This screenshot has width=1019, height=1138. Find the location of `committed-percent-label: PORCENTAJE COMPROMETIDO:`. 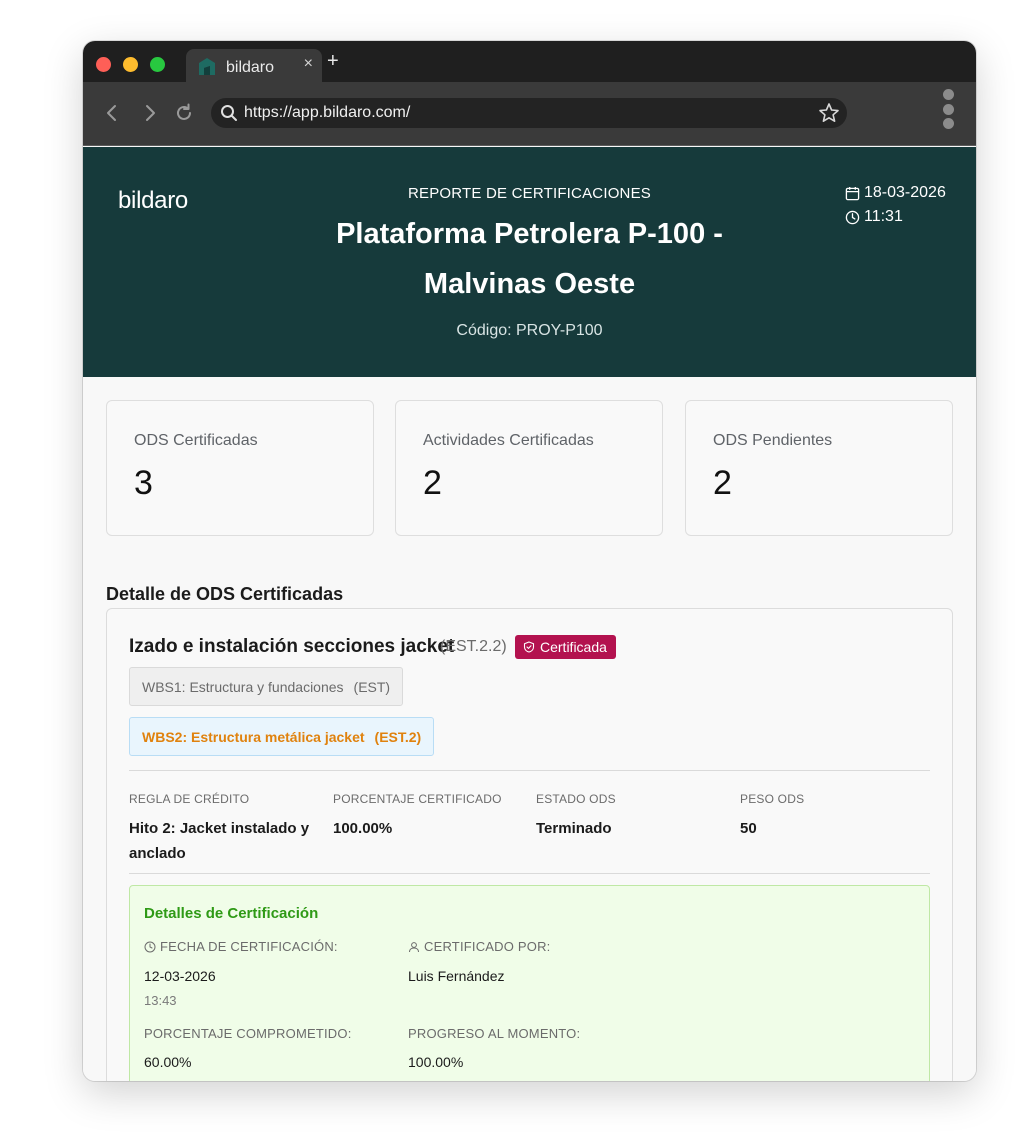

committed-percent-label: PORCENTAJE COMPROMETIDO: is located at coordinates (248, 1033).